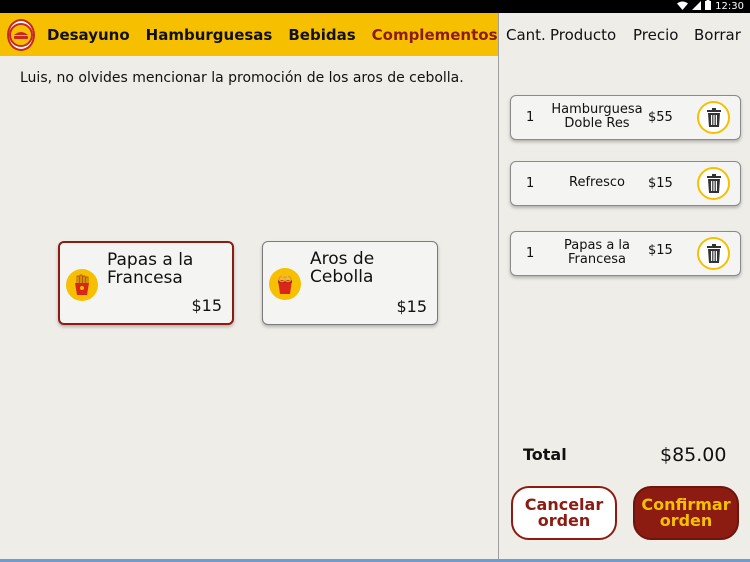 The width and height of the screenshot is (750, 562). Describe the element at coordinates (693, 455) in the screenshot. I see `total-value: $85.00` at that location.